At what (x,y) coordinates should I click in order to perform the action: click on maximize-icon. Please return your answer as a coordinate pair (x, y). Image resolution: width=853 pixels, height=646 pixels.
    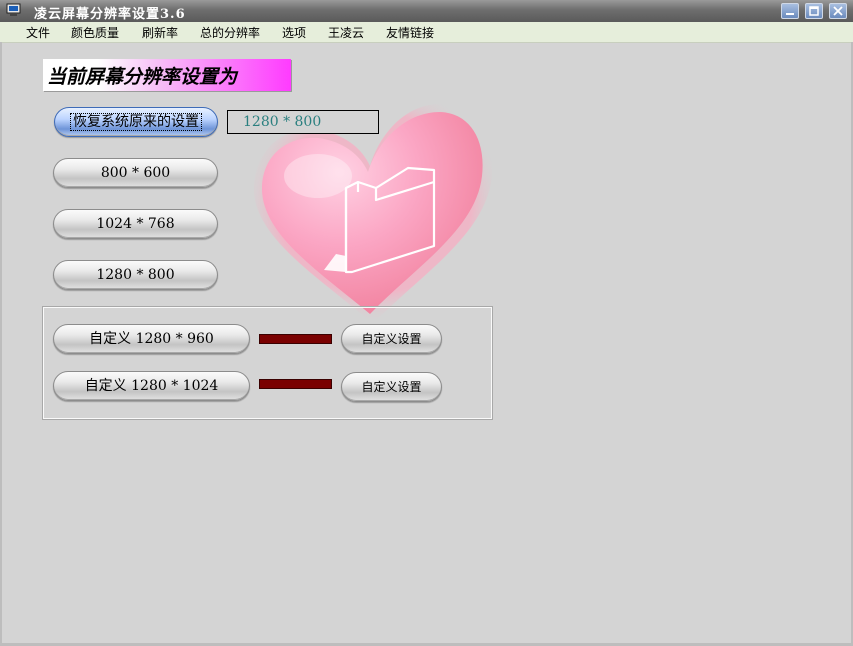
    Looking at the image, I should click on (814, 11).